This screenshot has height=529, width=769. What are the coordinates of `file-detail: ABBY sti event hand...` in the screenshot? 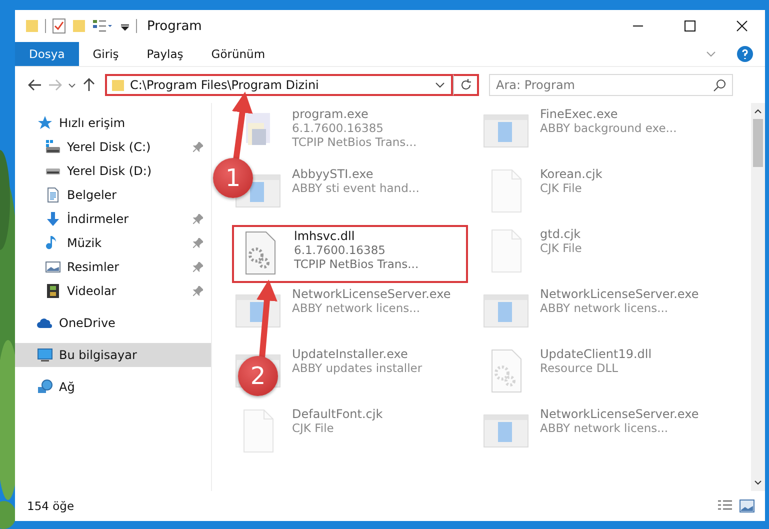 It's located at (356, 188).